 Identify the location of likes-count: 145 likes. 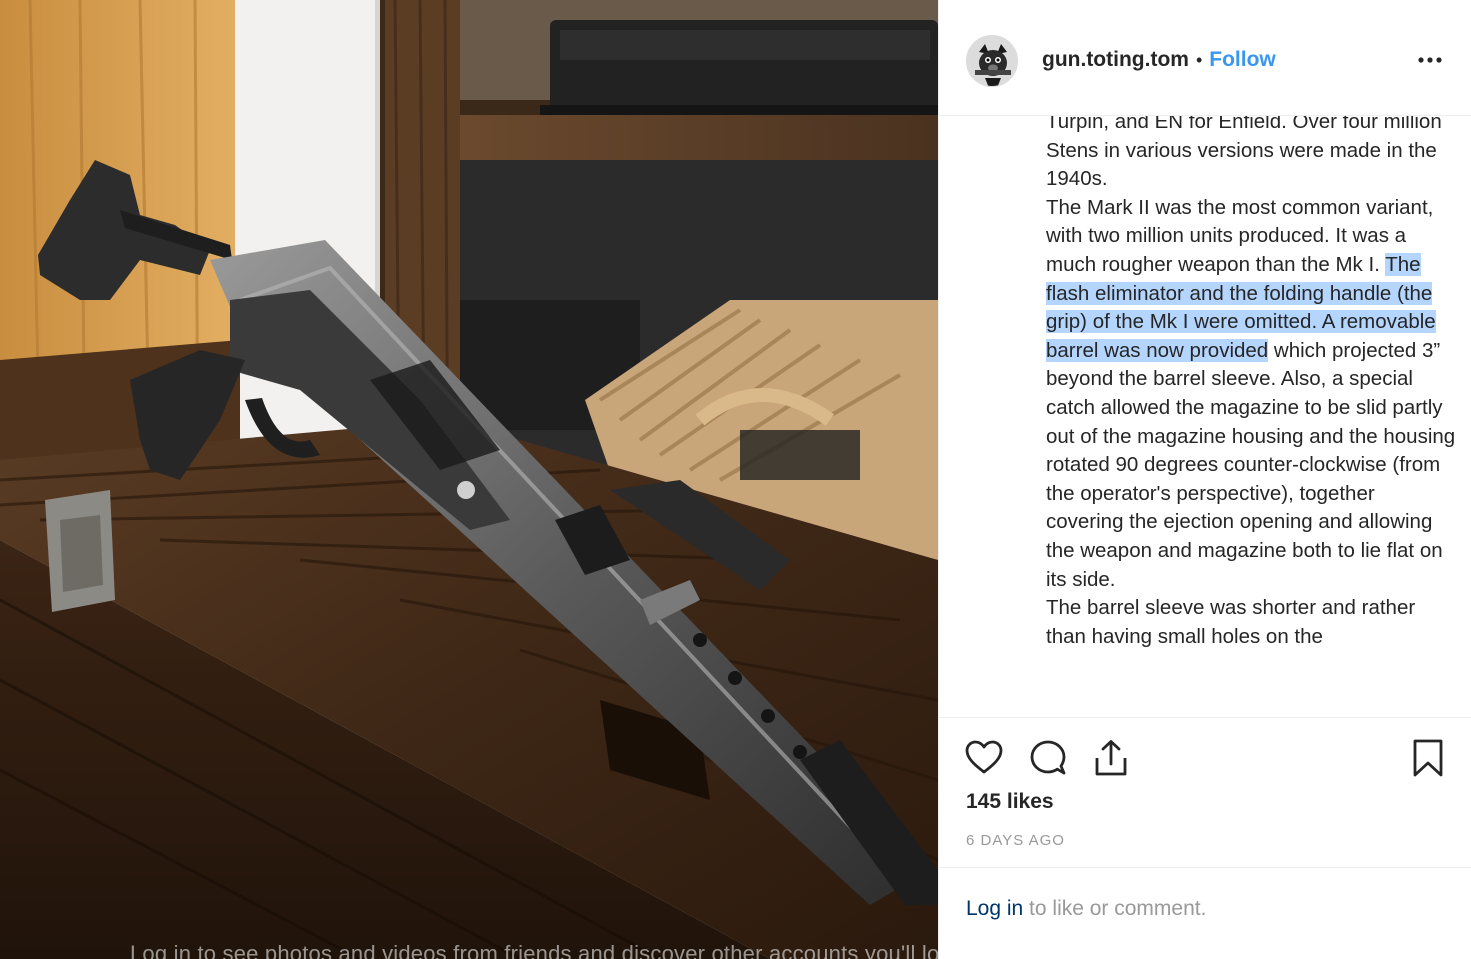
(1010, 802).